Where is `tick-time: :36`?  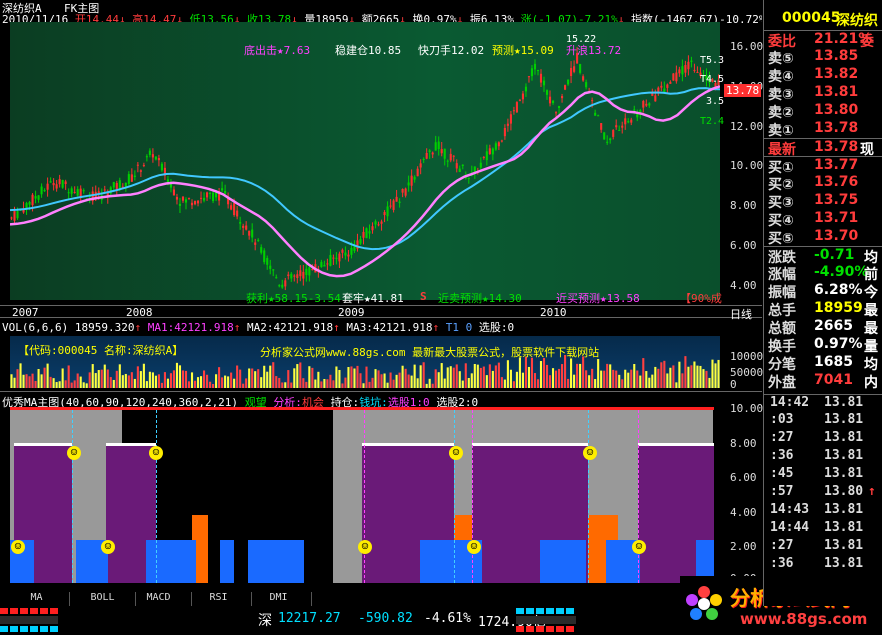 tick-time: :36 is located at coordinates (782, 563).